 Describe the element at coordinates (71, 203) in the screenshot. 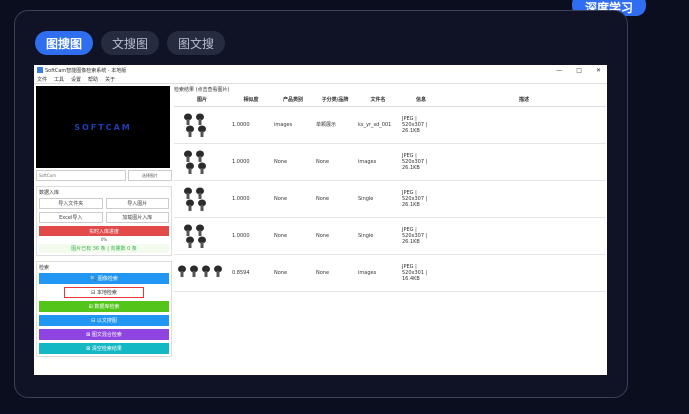

I see `import-folder-button: 导入文件夹` at that location.